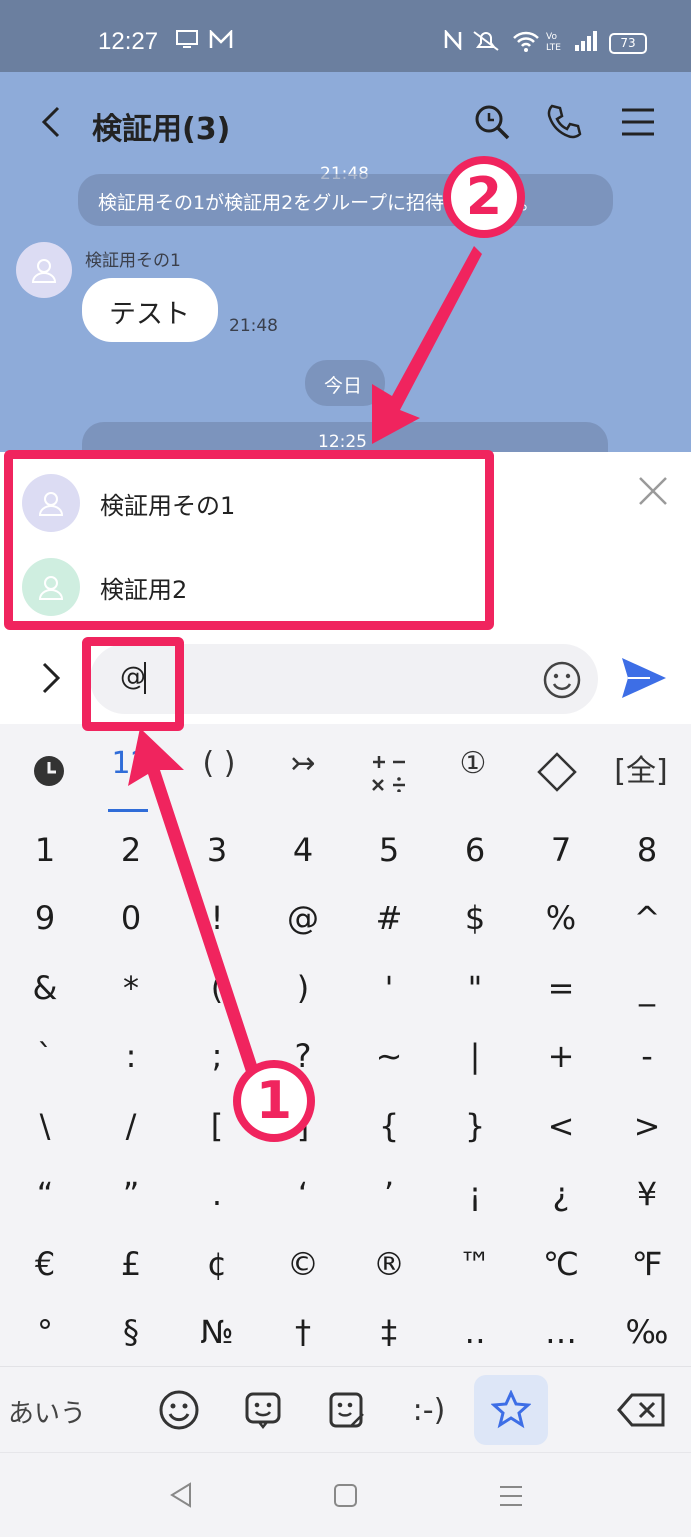  What do you see at coordinates (128, 810) in the screenshot?
I see `active-tab-indicator` at bounding box center [128, 810].